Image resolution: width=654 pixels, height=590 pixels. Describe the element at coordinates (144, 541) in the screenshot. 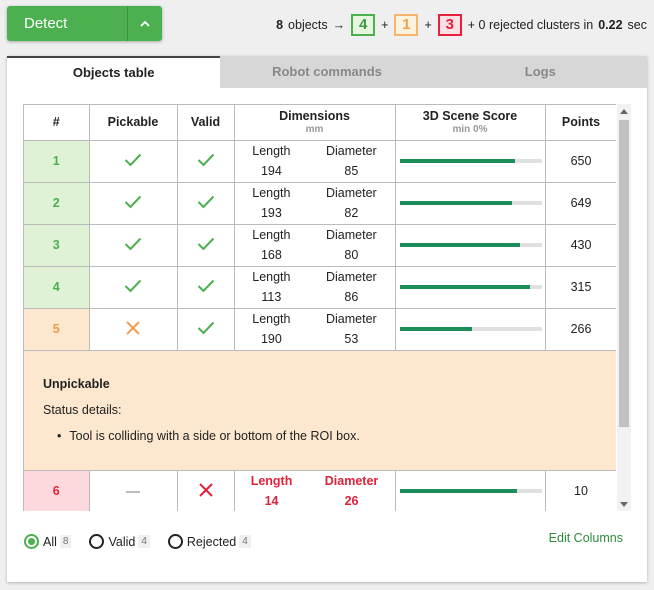

I see `filter-valid-count: 4` at that location.